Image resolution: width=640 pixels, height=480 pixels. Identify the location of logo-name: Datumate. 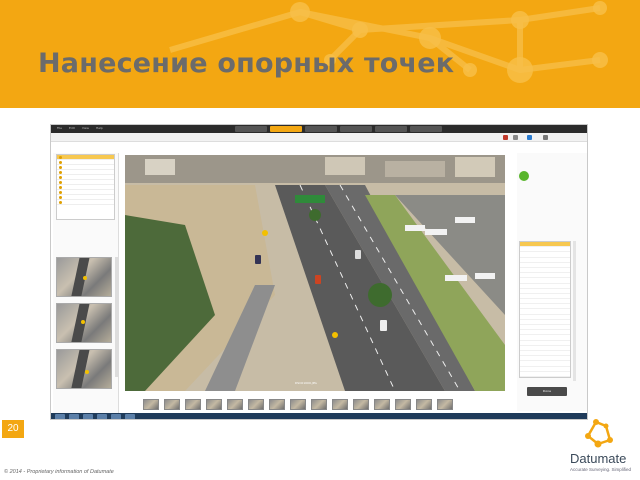
(598, 458).